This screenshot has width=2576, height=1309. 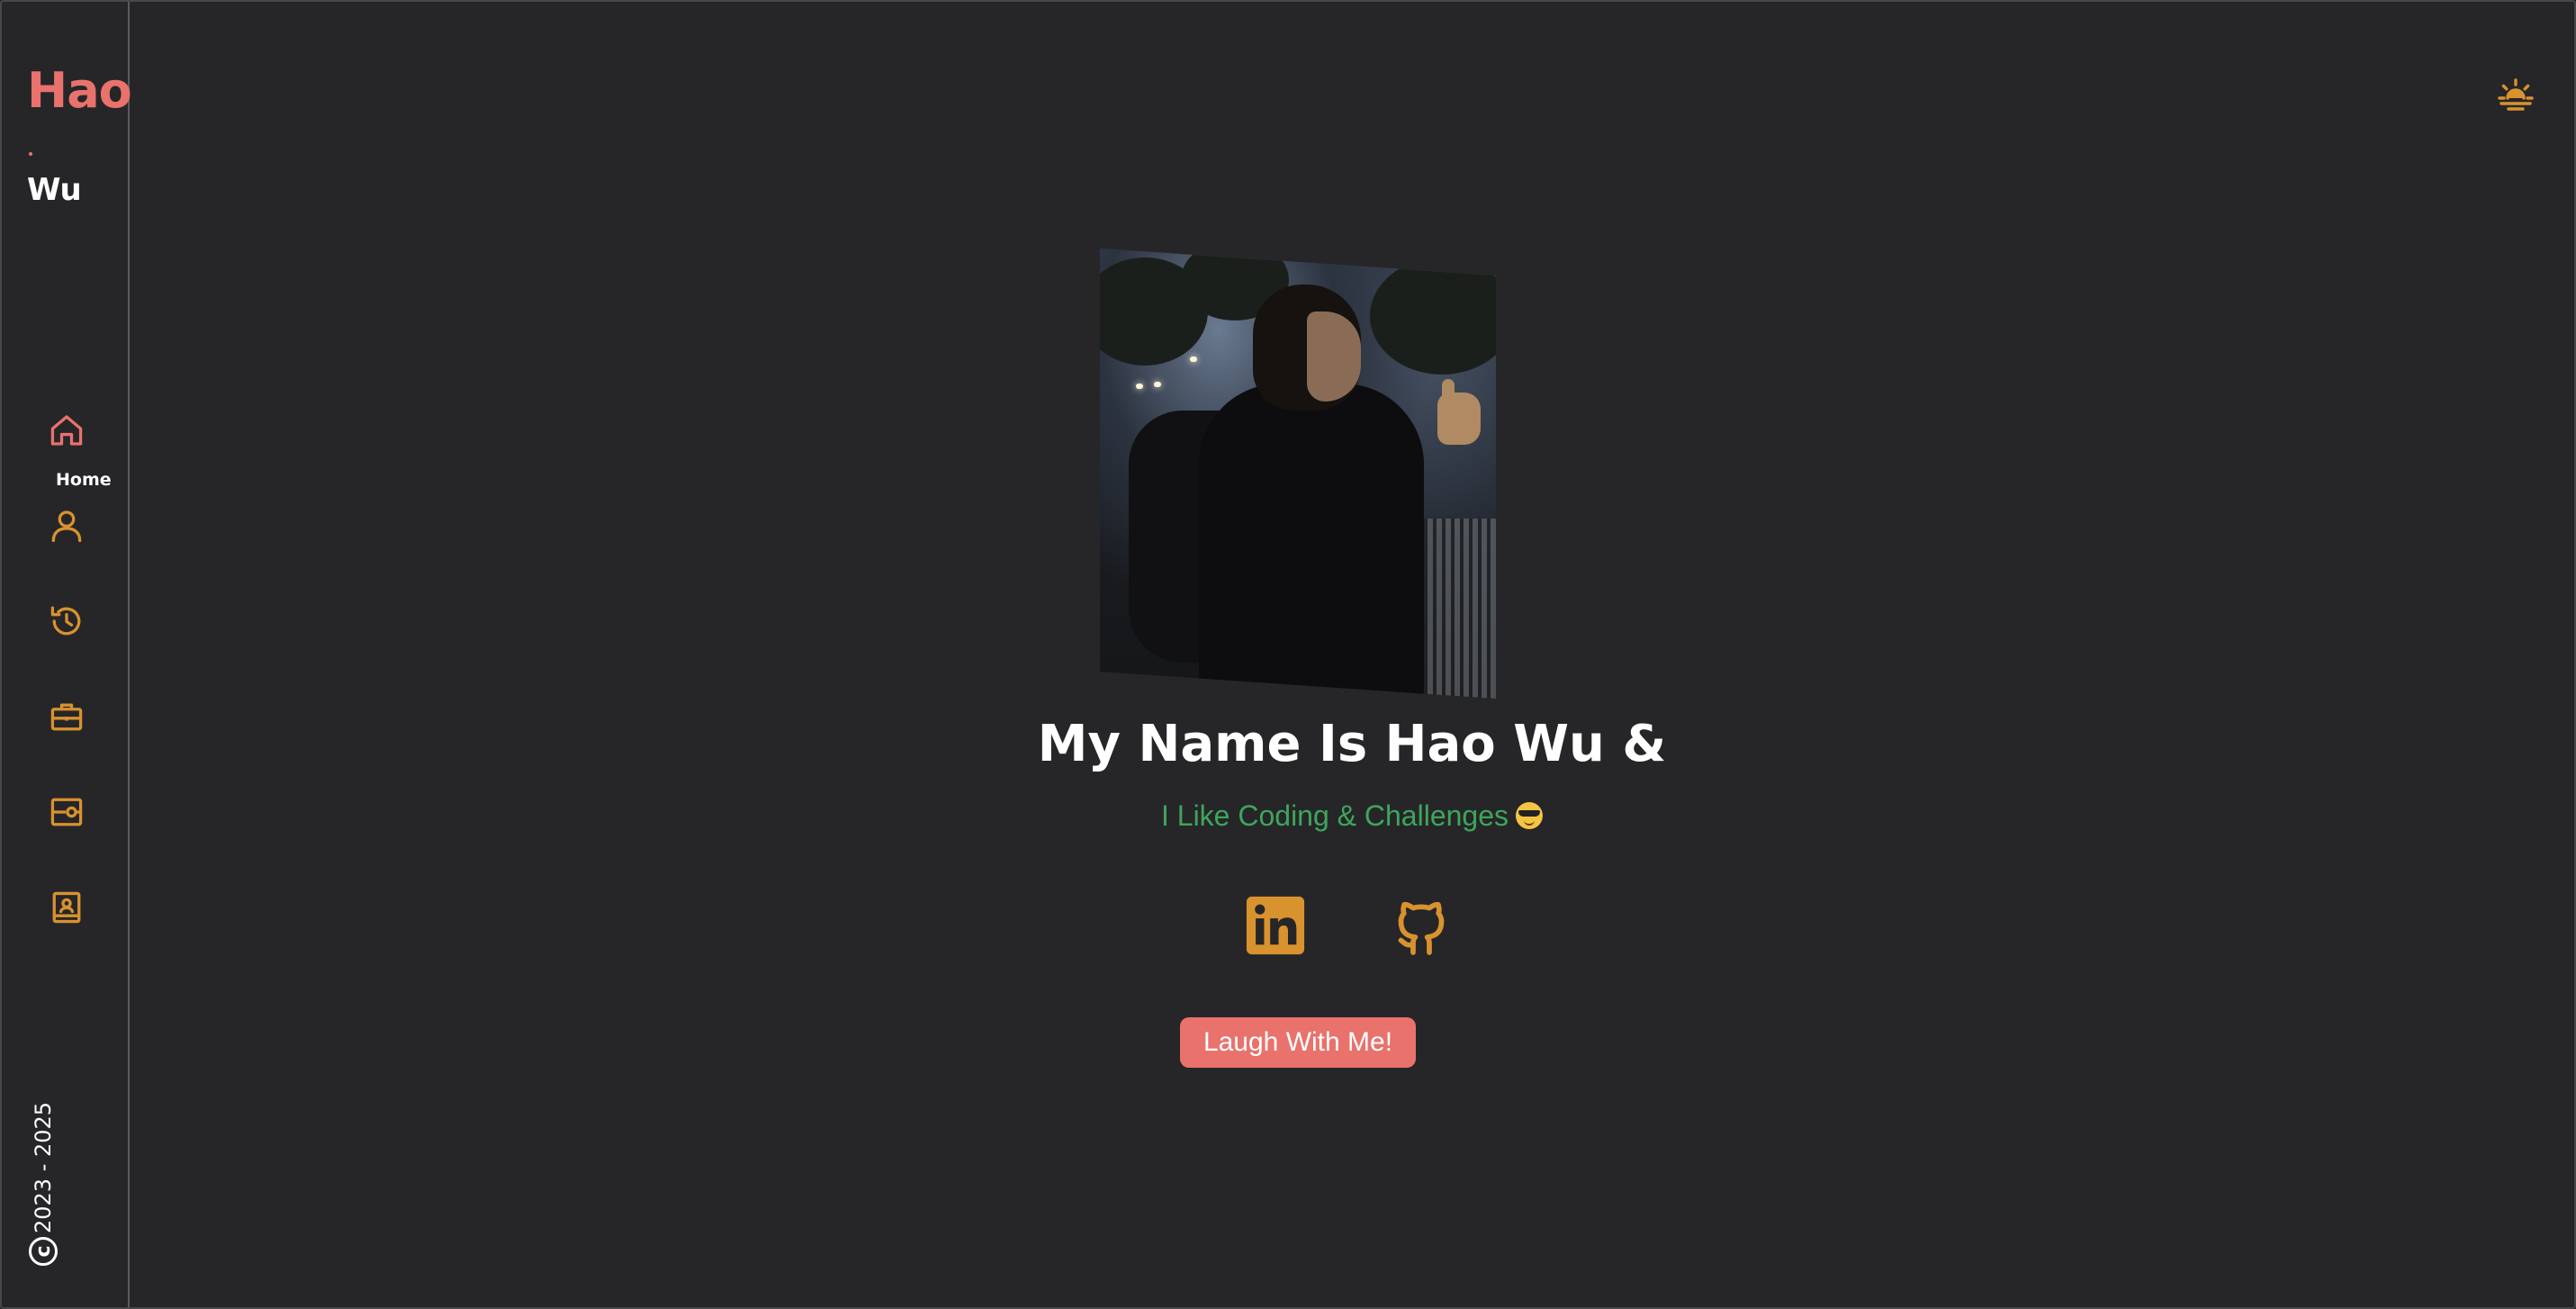 I want to click on sidebar-active-label: Home, so click(x=84, y=480).